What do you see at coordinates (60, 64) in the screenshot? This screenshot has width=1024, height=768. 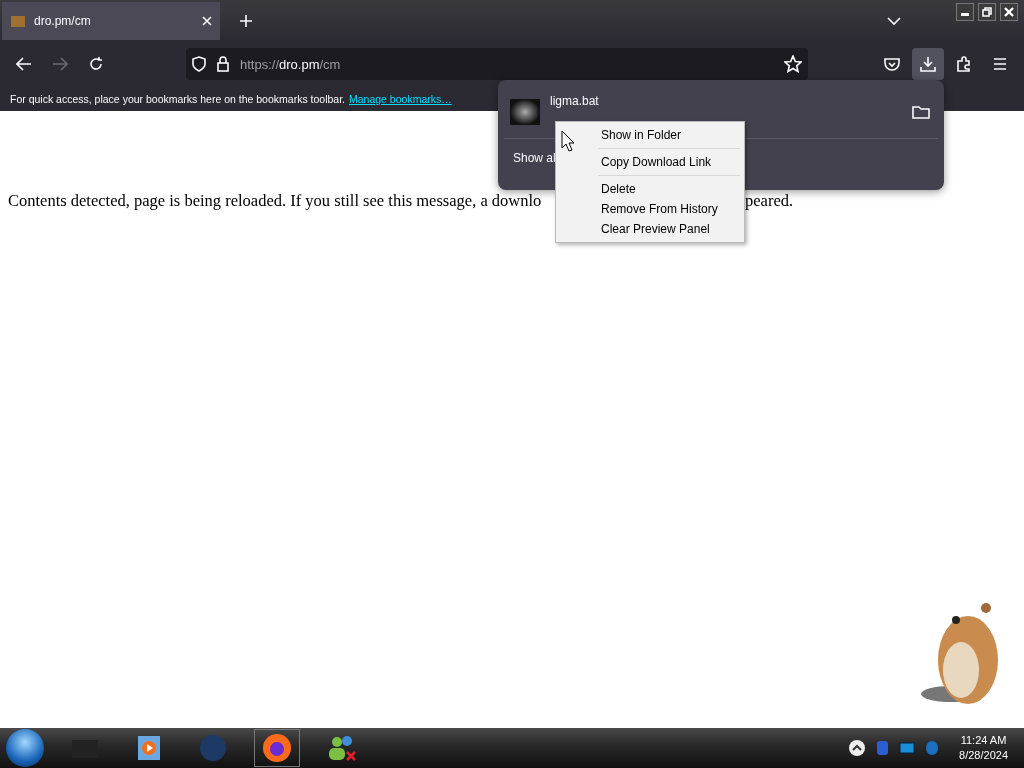 I see `arrow-right-icon` at bounding box center [60, 64].